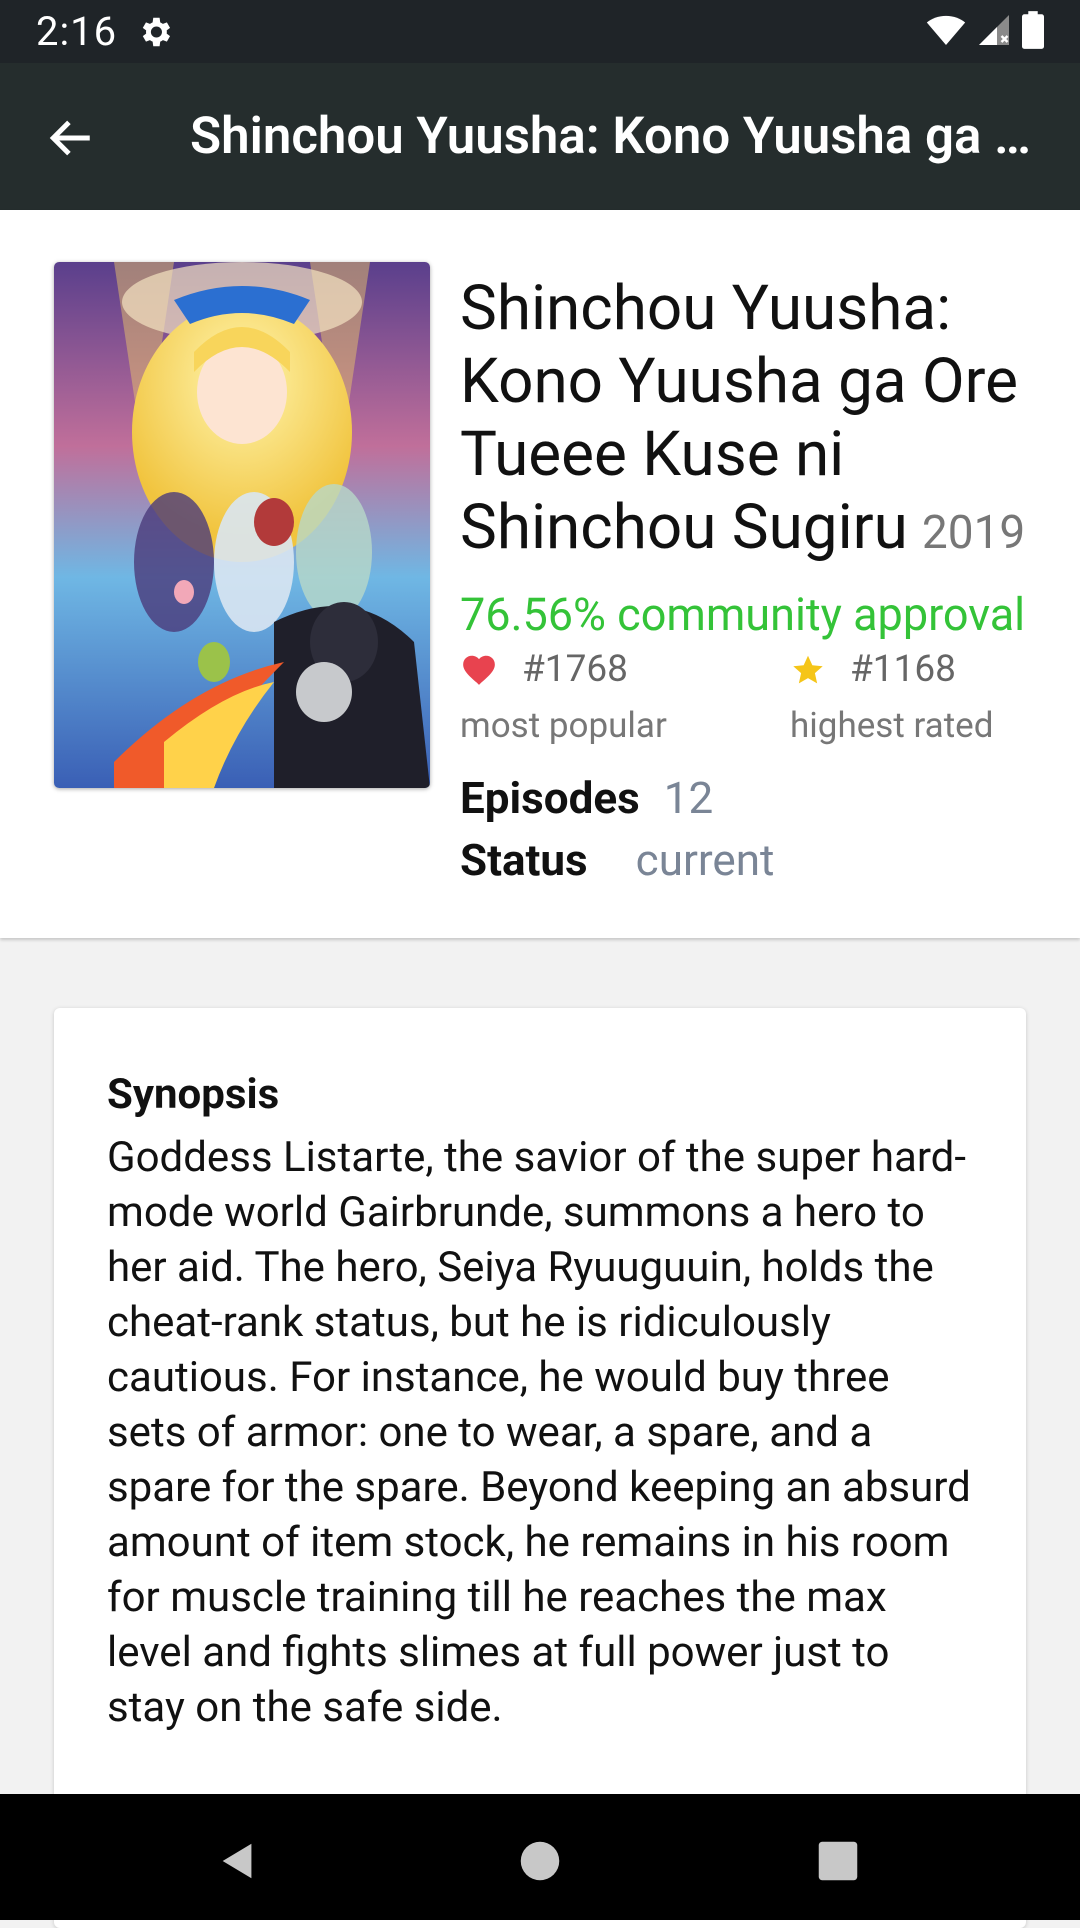  What do you see at coordinates (193, 1094) in the screenshot?
I see `synopsis-heading: Synopsis` at bounding box center [193, 1094].